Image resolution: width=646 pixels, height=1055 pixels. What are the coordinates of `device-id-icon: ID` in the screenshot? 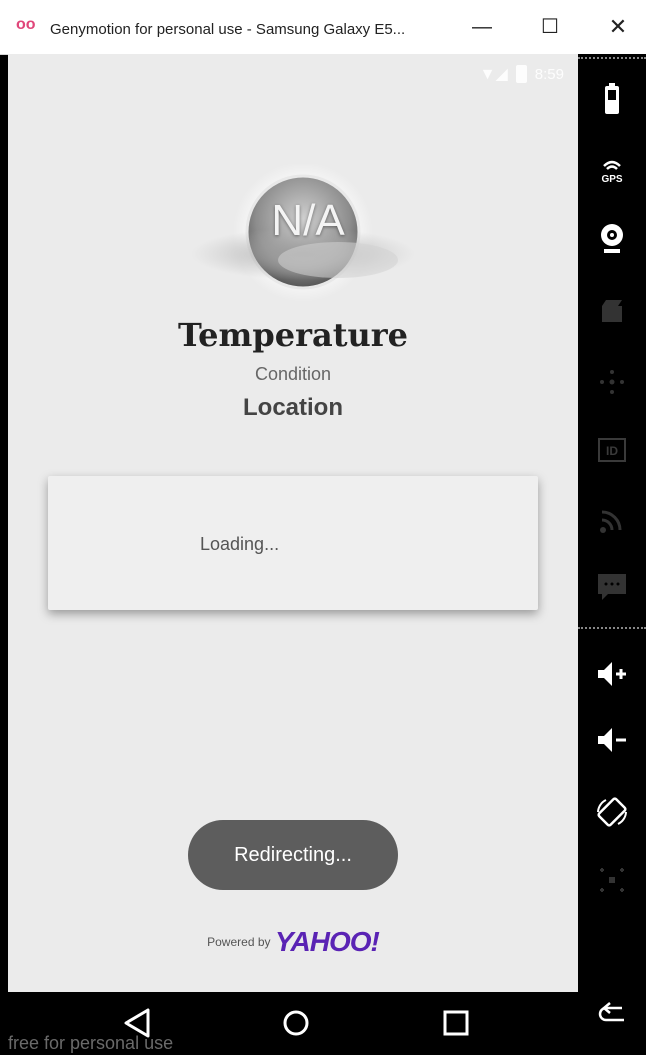 It's located at (612, 450).